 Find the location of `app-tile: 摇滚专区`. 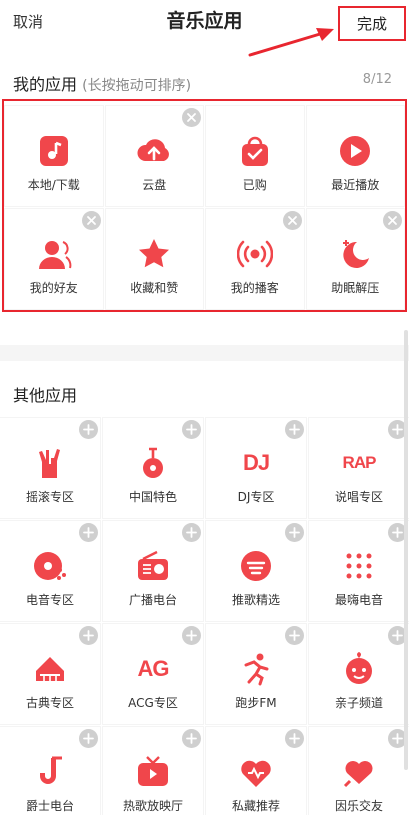

app-tile: 摇滚专区 is located at coordinates (50, 468).